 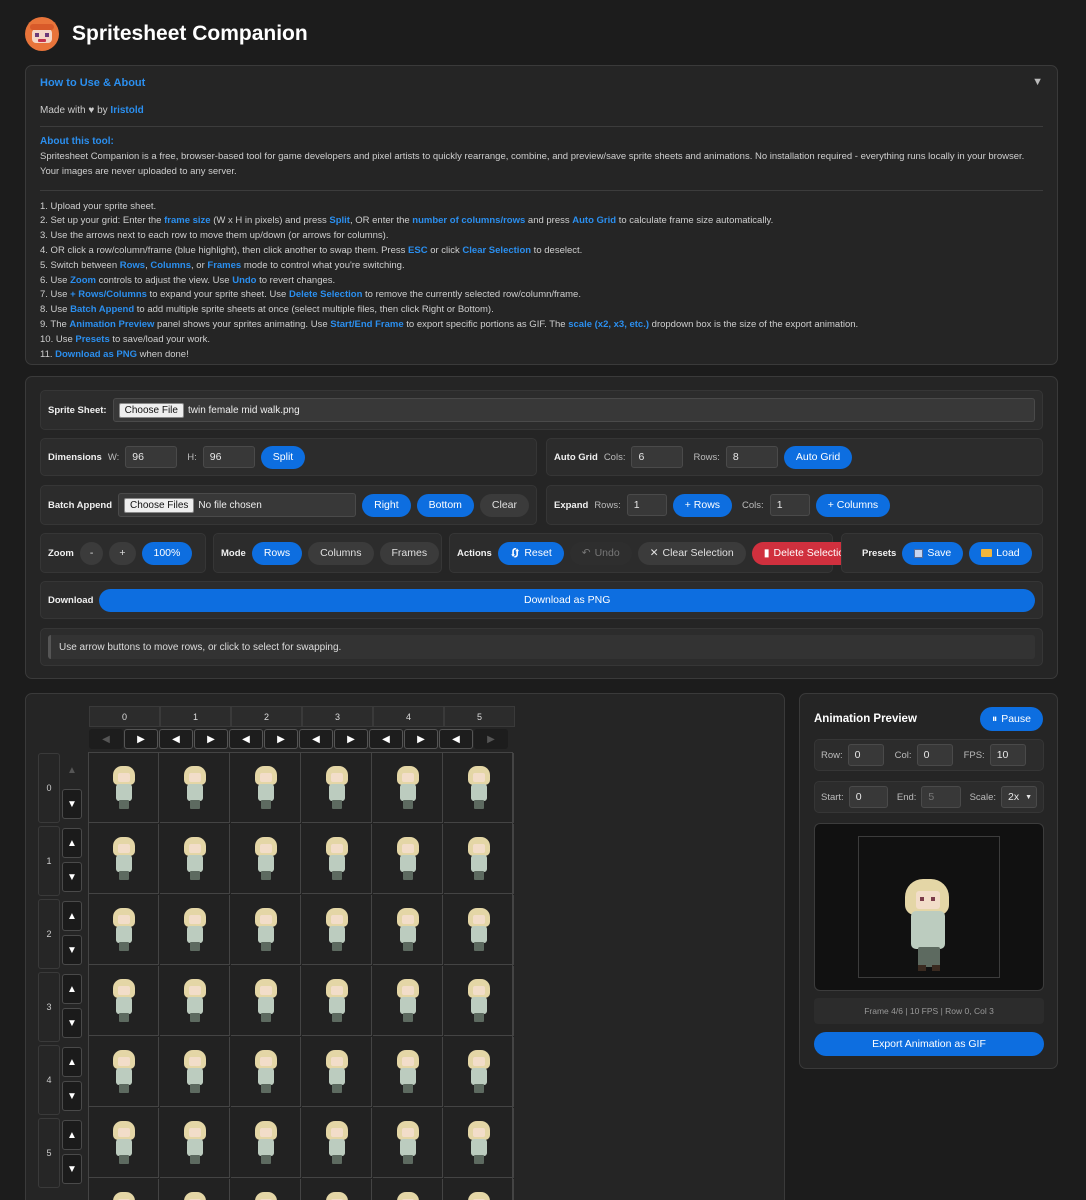 What do you see at coordinates (541, 83) in the screenshot?
I see `about-toggle-title: How to Use & About` at bounding box center [541, 83].